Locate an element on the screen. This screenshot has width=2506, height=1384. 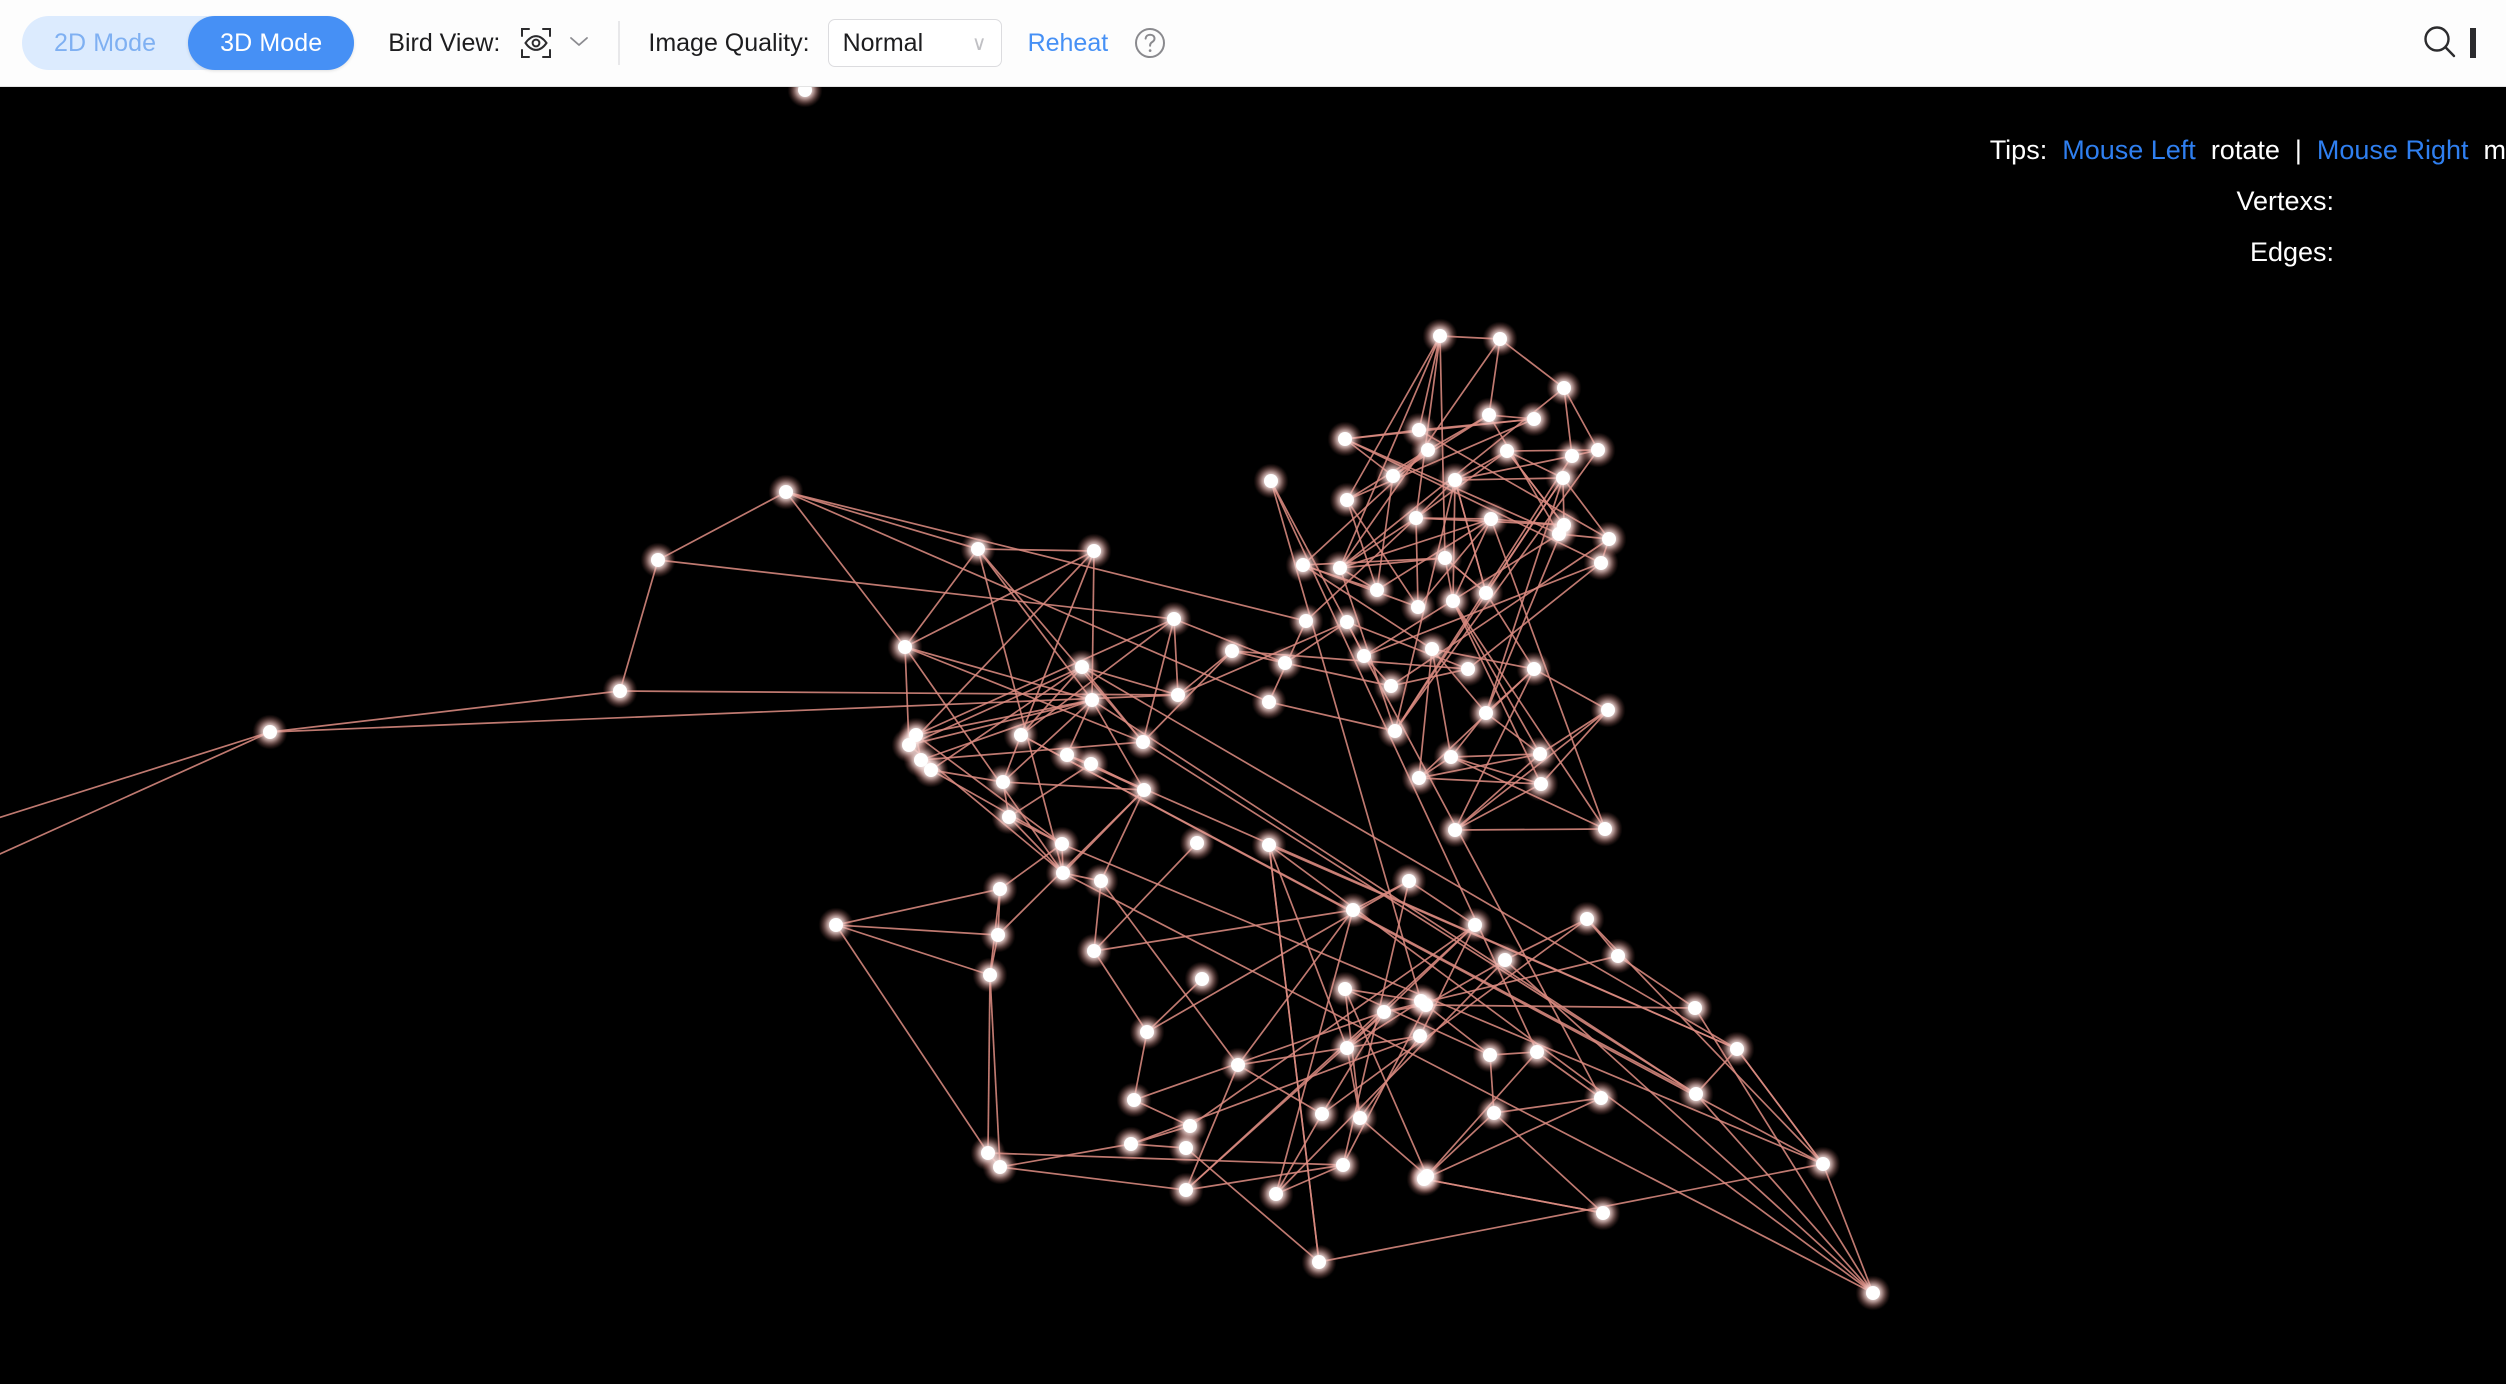
image-quality-select: Normal ∨ is located at coordinates (914, 43).